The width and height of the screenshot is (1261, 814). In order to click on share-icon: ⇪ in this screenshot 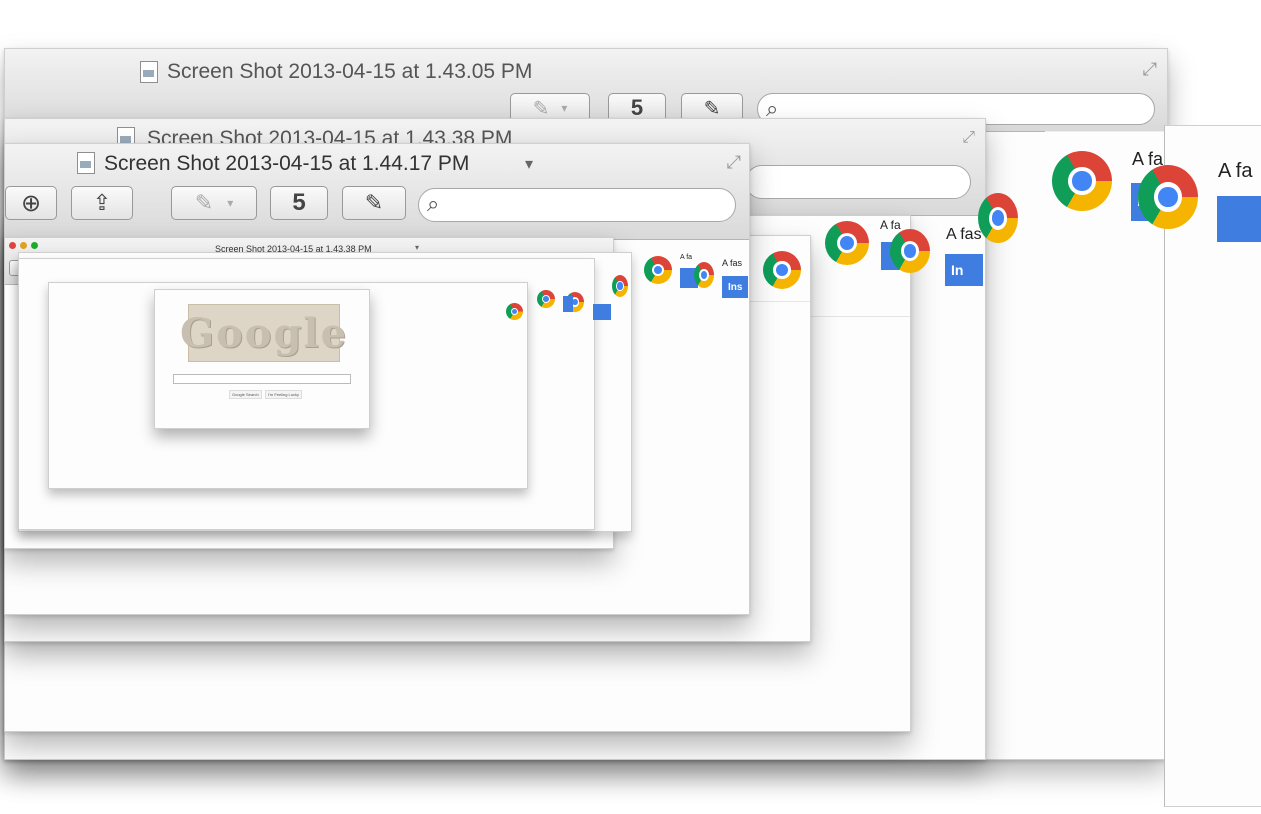, I will do `click(102, 202)`.